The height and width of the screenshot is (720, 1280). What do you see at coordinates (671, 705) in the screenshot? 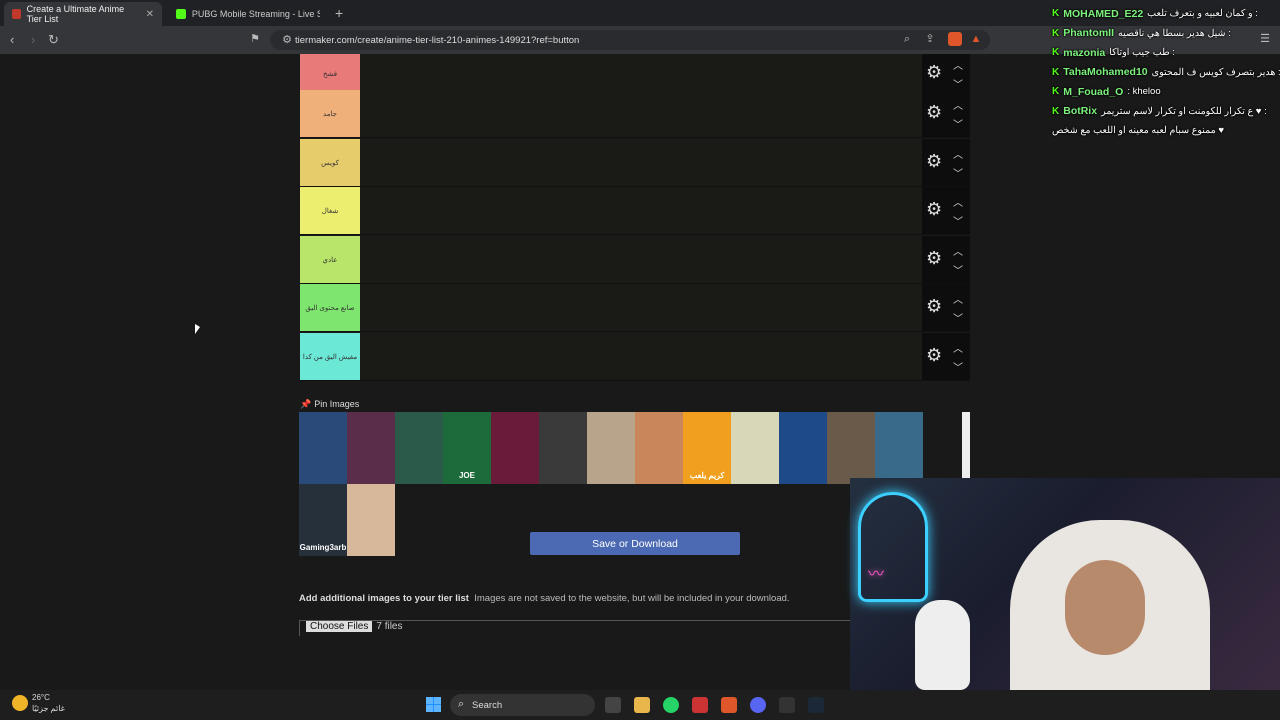
I see `whatsapp-icon` at bounding box center [671, 705].